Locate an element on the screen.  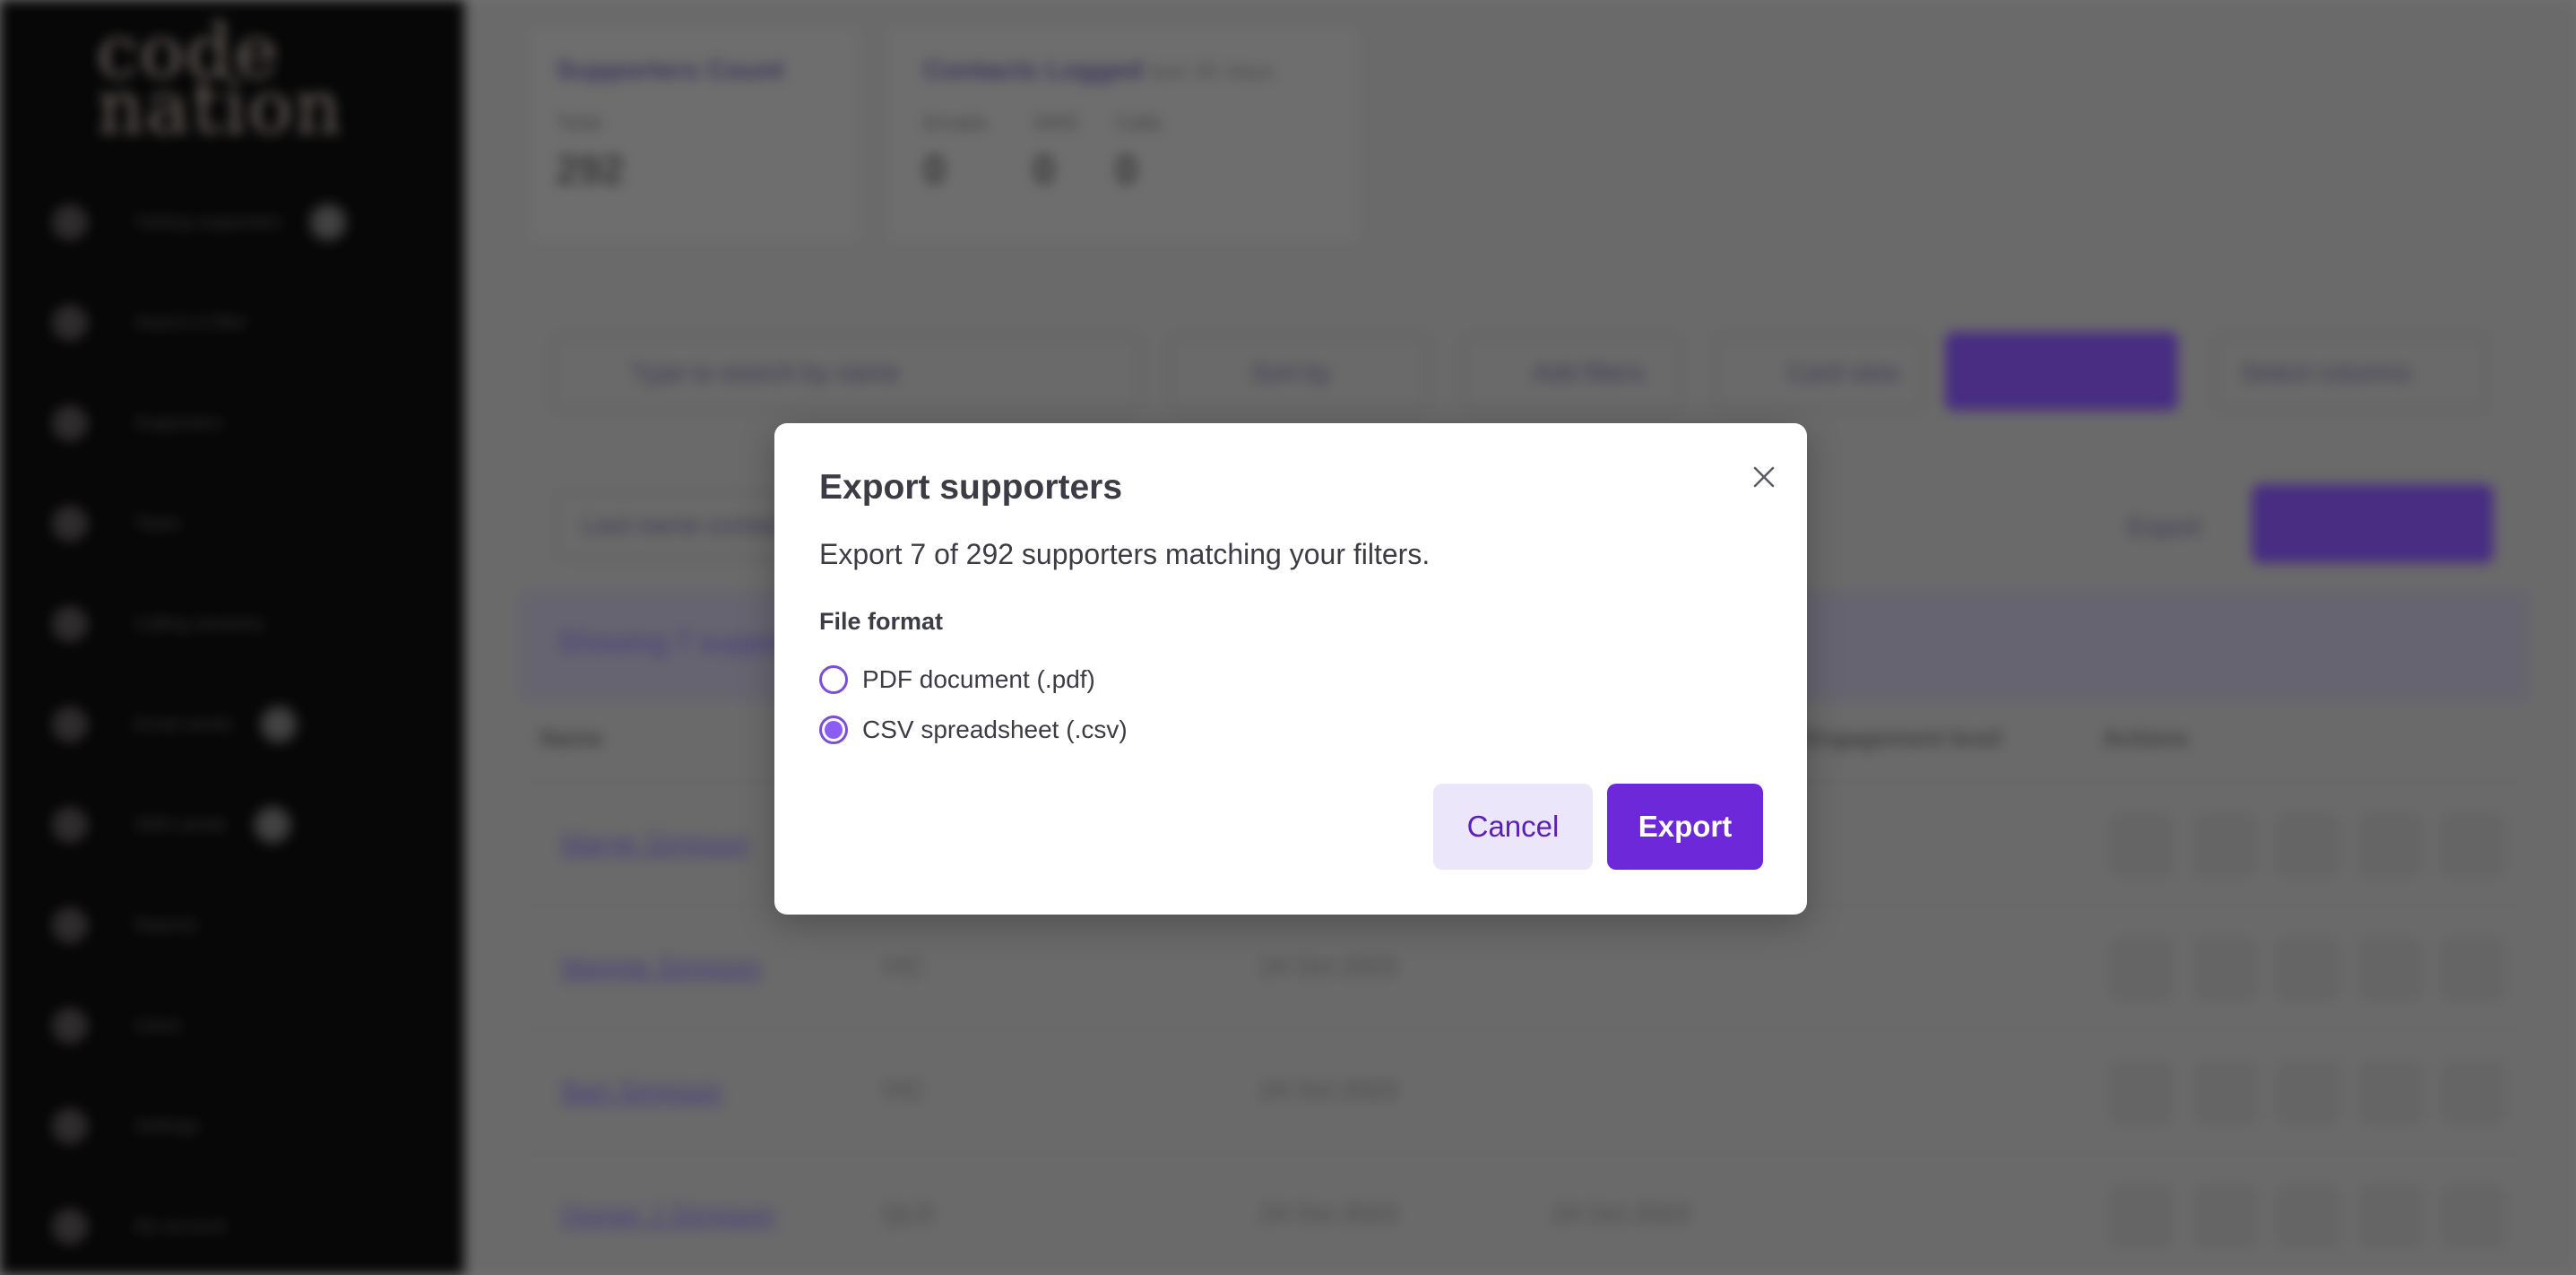
cancel-button: Cancel is located at coordinates (1513, 827).